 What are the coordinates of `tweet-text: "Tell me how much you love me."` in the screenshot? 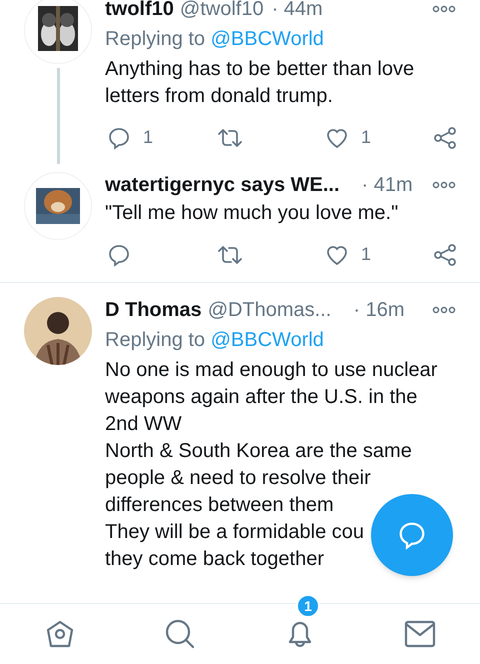 It's located at (251, 213).